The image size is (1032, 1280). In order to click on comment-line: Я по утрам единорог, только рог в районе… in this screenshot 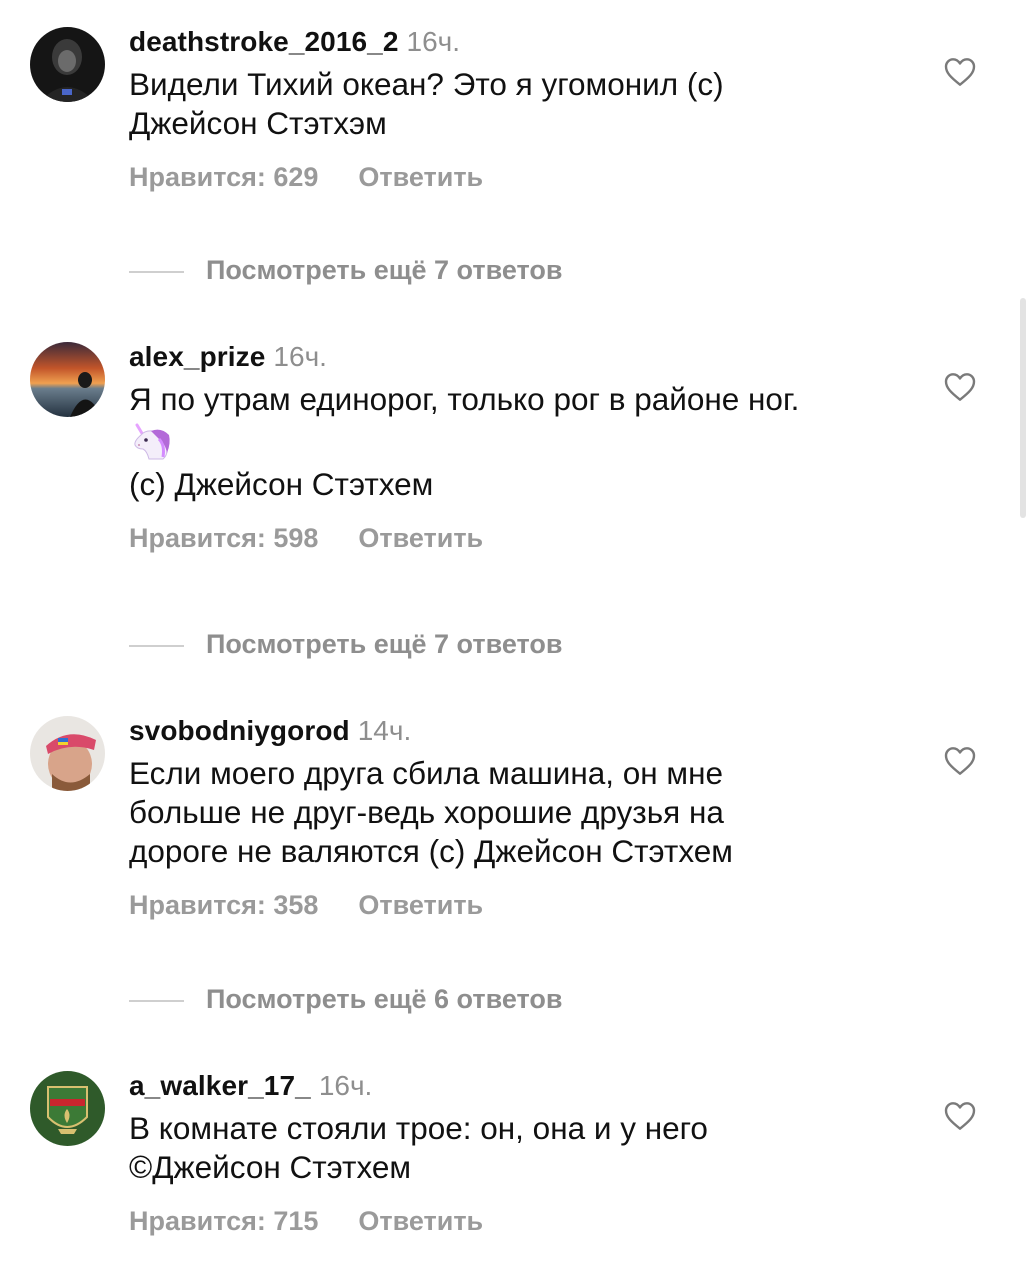, I will do `click(464, 399)`.